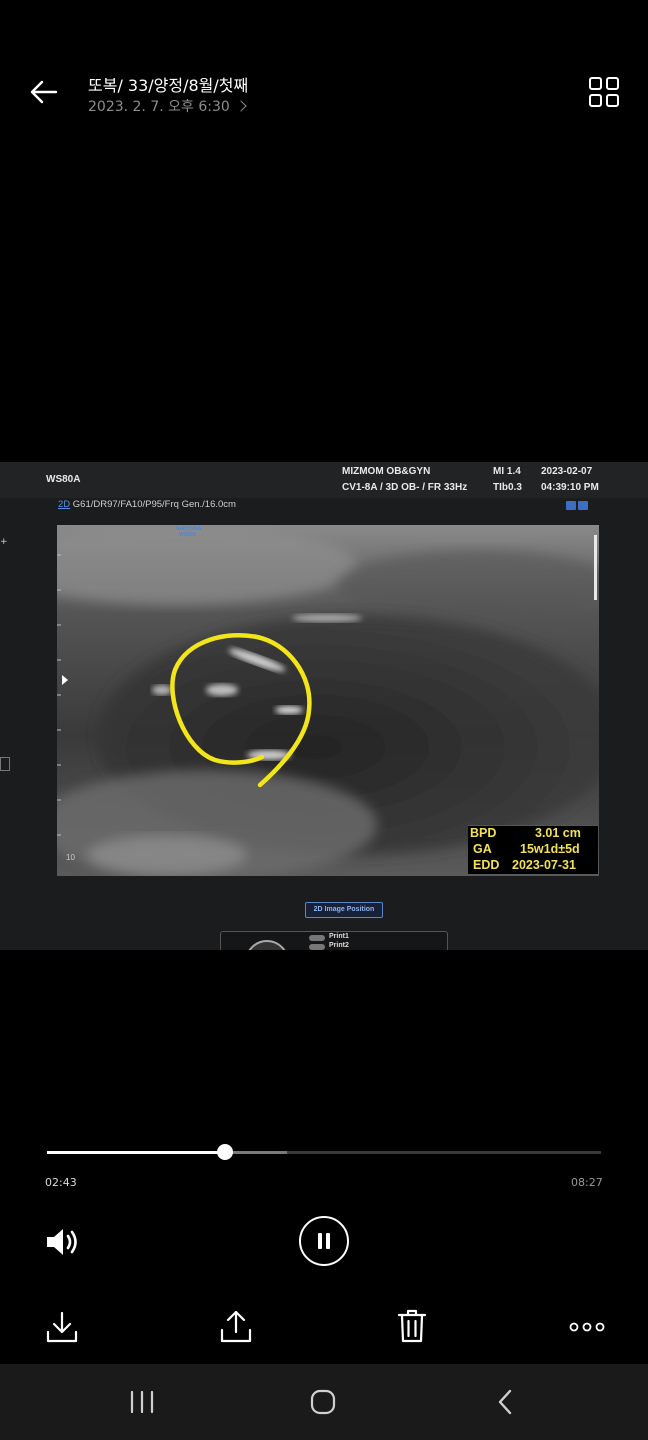 This screenshot has width=648, height=1440. What do you see at coordinates (344, 910) in the screenshot?
I see `image-position-button: 2D Image Position` at bounding box center [344, 910].